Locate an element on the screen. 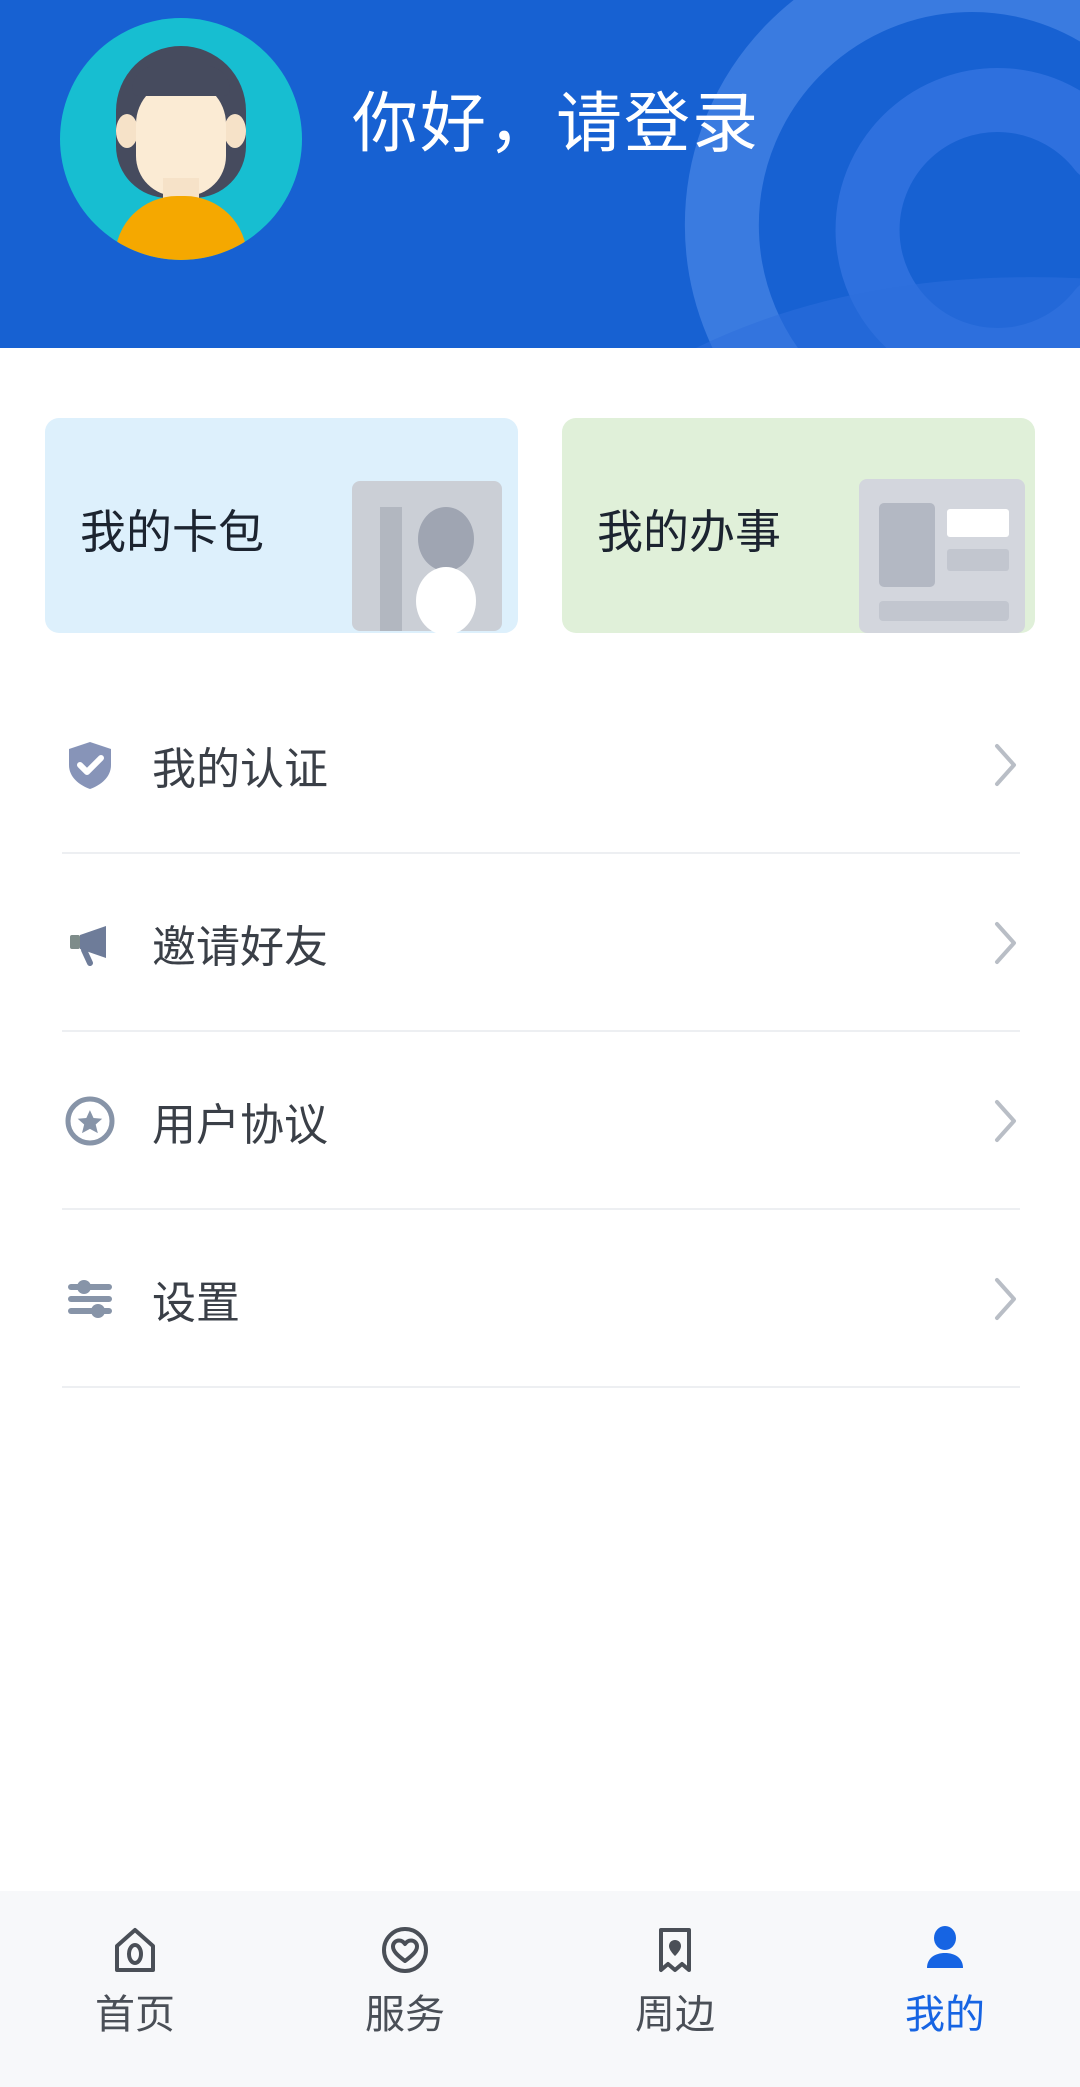  tab-label: 服务 is located at coordinates (405, 2015).